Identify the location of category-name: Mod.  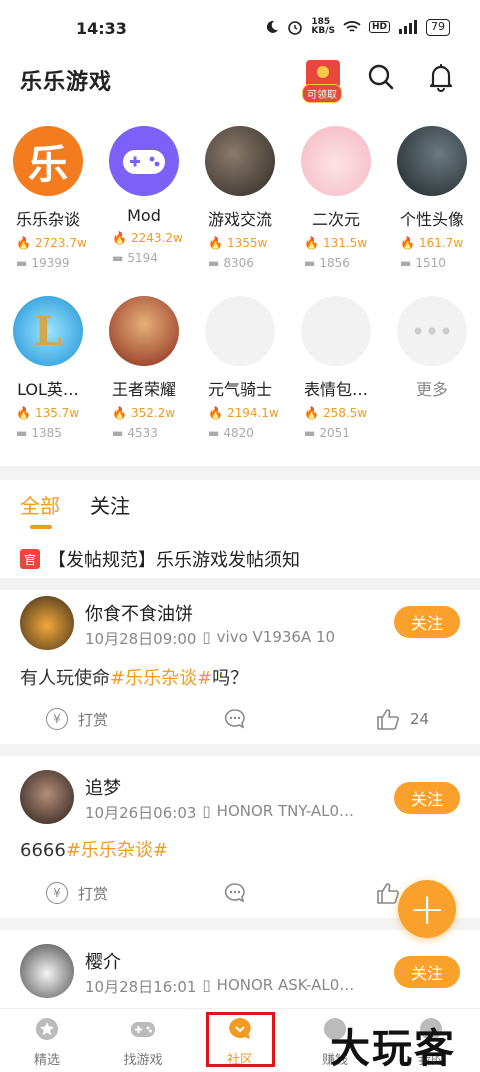
(144, 215).